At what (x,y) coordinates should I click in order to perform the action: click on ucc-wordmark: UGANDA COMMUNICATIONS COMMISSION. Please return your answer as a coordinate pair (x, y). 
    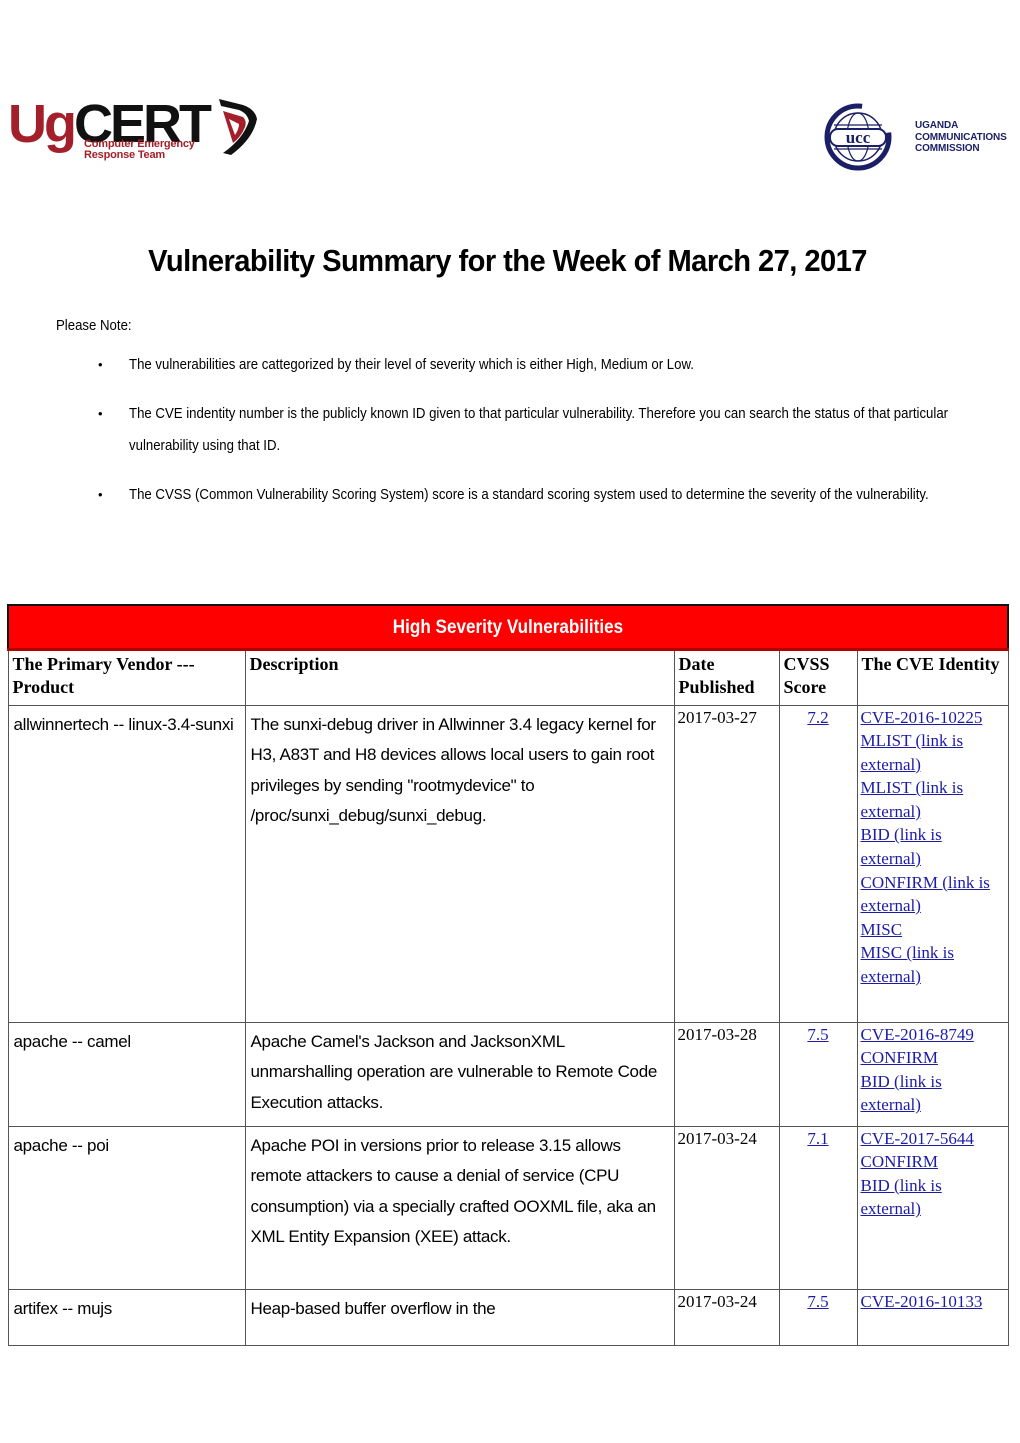
    Looking at the image, I should click on (961, 137).